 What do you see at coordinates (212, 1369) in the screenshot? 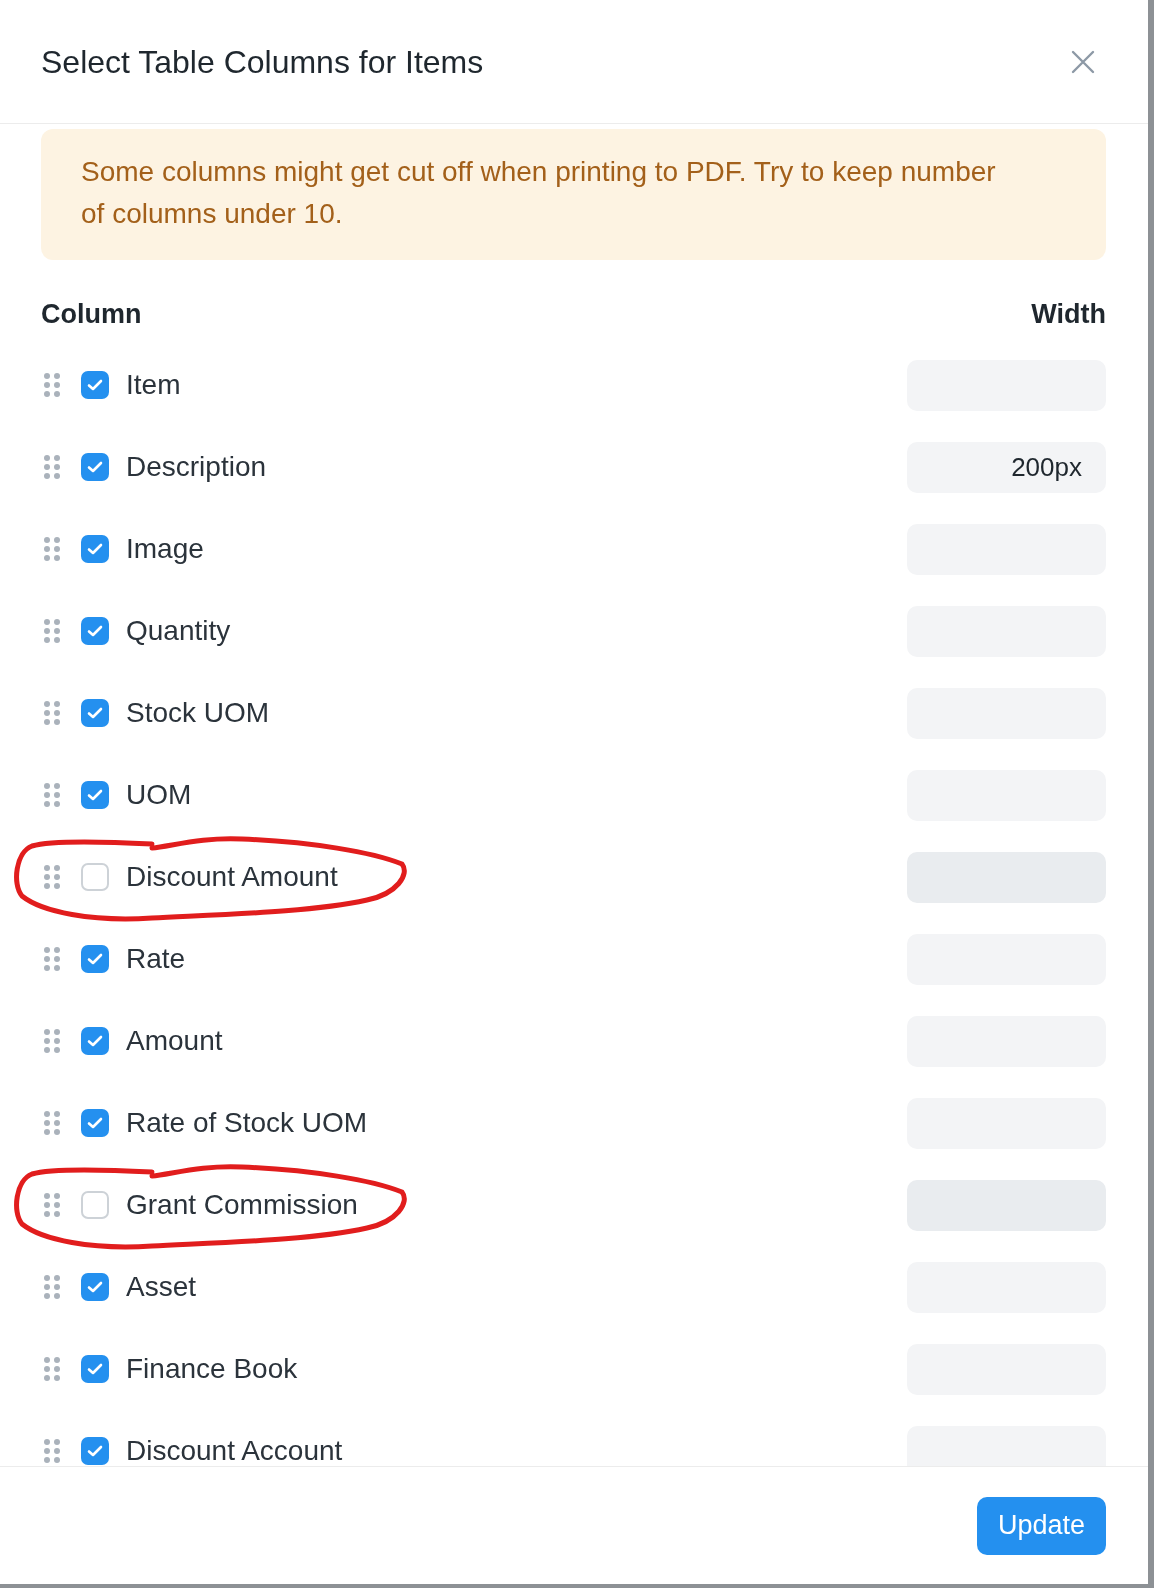
I see `column-label: Finance Book` at bounding box center [212, 1369].